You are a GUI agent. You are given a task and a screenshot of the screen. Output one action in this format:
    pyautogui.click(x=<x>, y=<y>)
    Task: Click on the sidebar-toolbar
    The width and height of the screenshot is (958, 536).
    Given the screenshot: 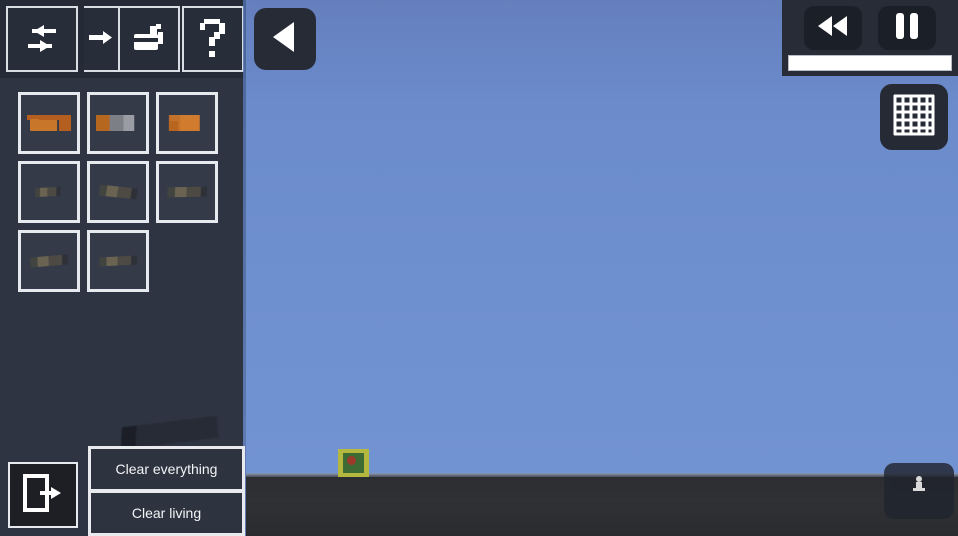 What is the action you would take?
    pyautogui.click(x=123, y=39)
    